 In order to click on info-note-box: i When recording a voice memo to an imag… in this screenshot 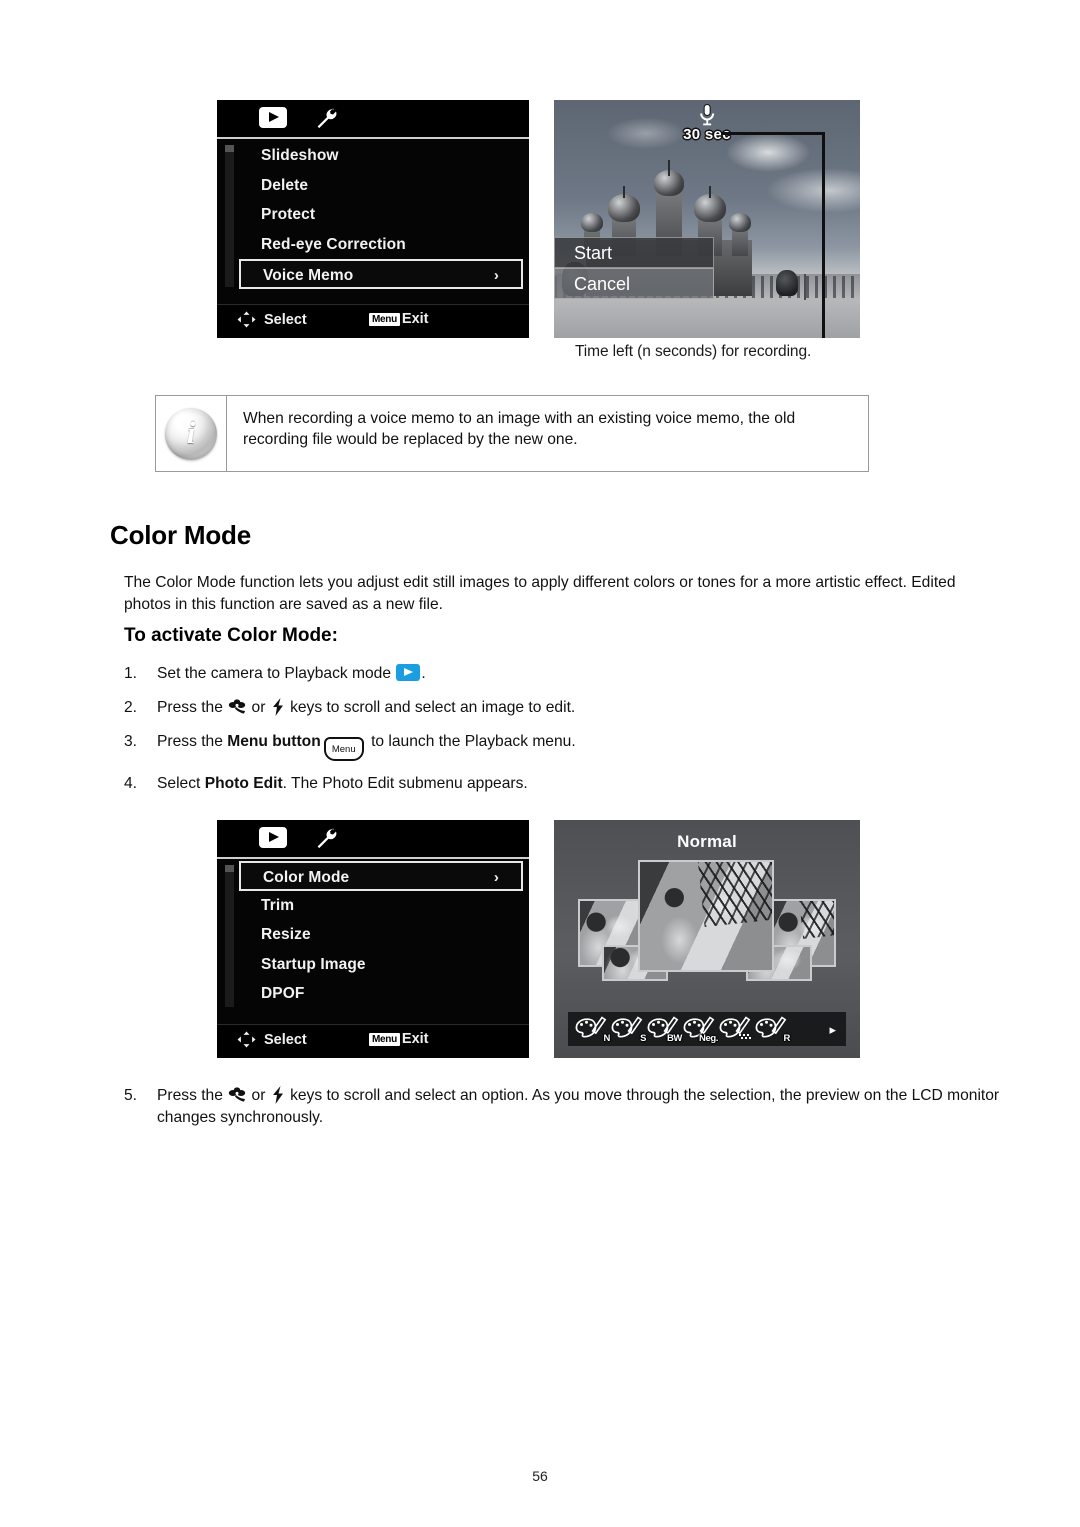, I will do `click(512, 433)`.